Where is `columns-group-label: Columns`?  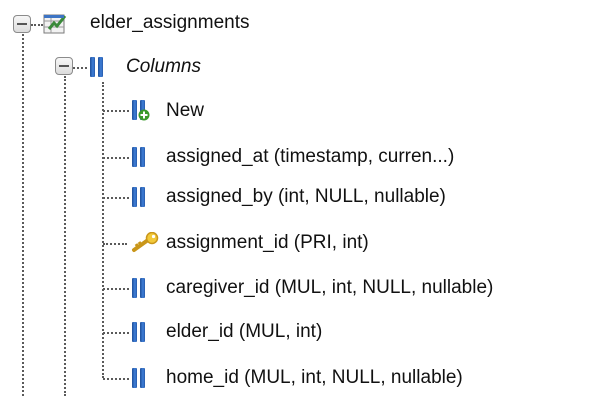 columns-group-label: Columns is located at coordinates (163, 67).